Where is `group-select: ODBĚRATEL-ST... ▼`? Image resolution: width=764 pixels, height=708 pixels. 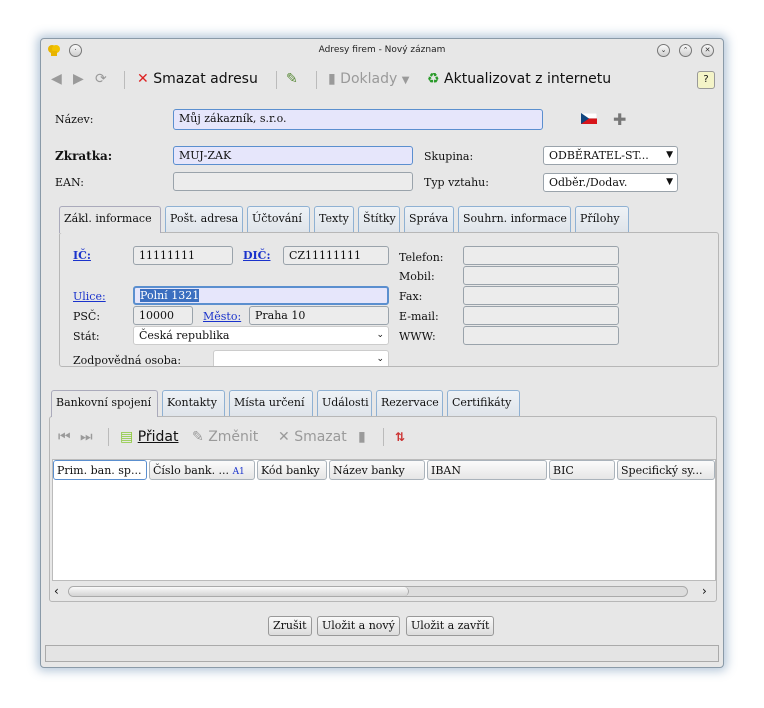
group-select: ODBĚRATEL-ST... ▼ is located at coordinates (610, 155).